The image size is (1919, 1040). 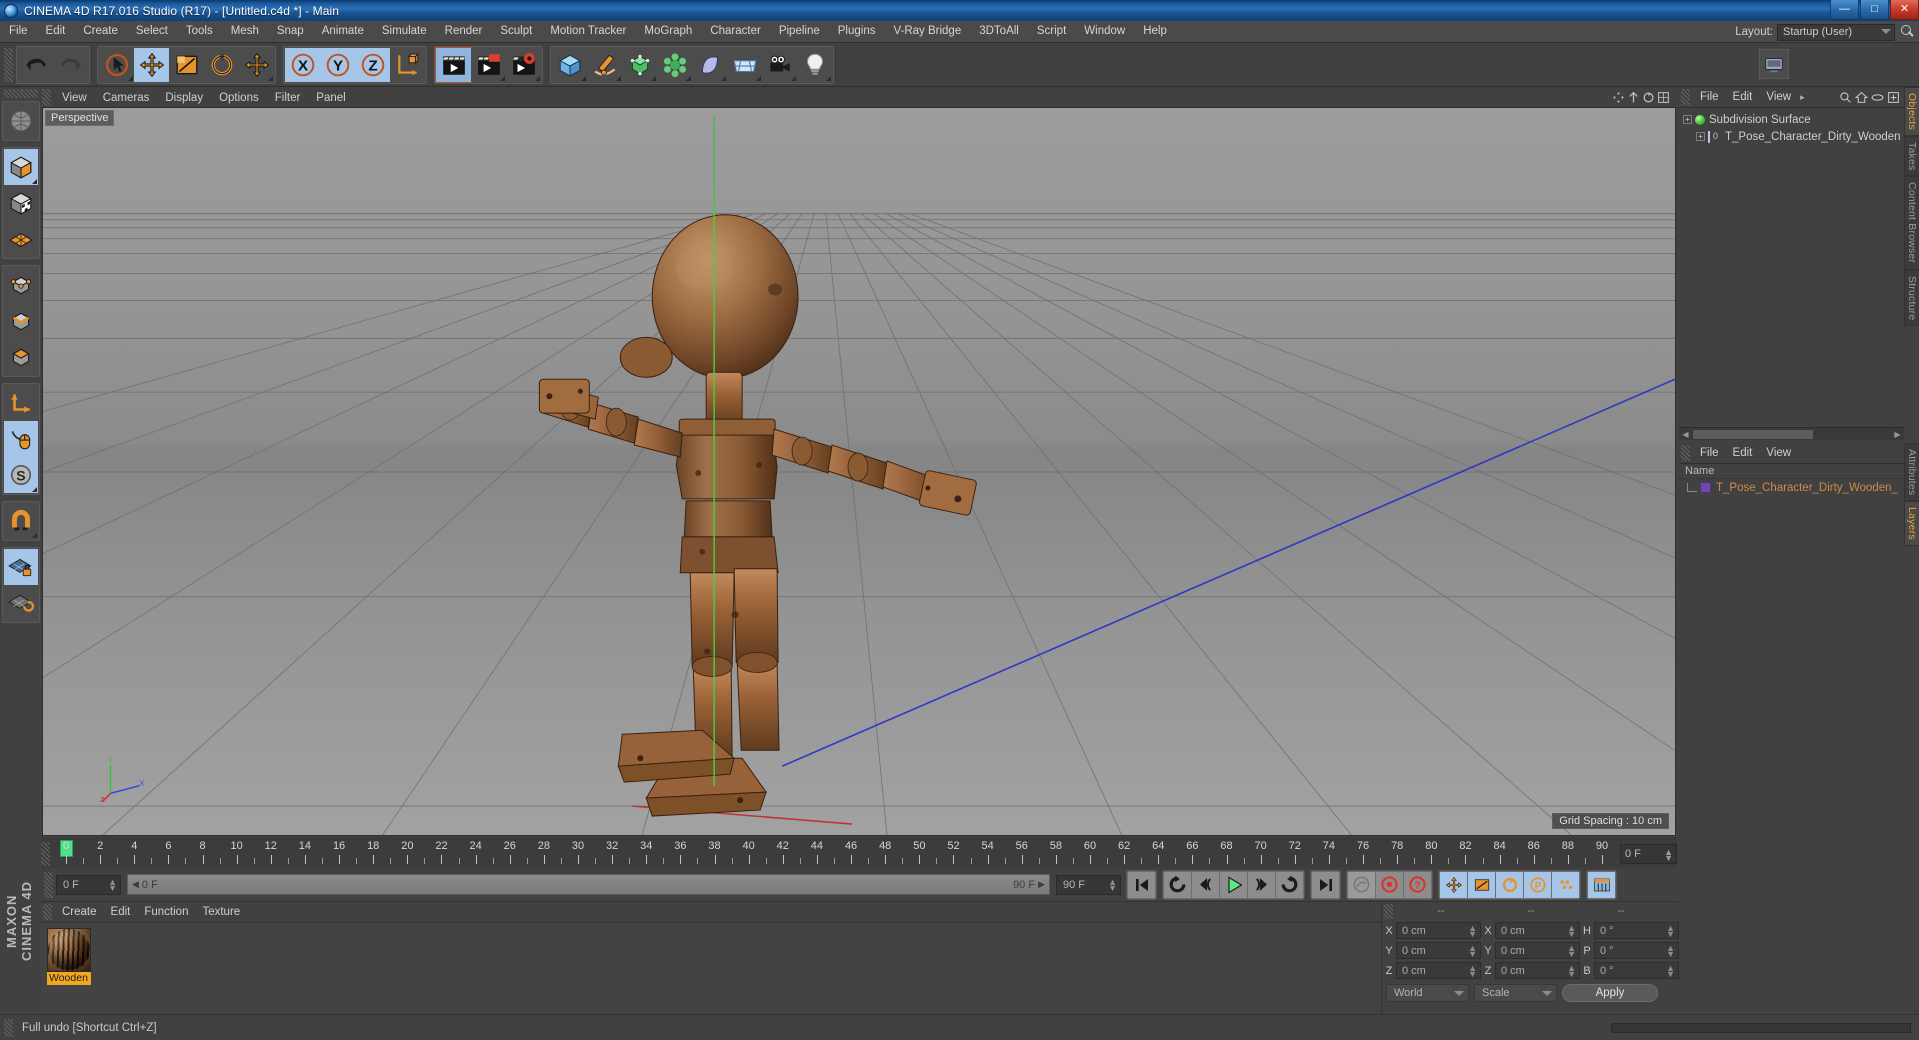 What do you see at coordinates (1601, 884) in the screenshot?
I see `open-timeline-button` at bounding box center [1601, 884].